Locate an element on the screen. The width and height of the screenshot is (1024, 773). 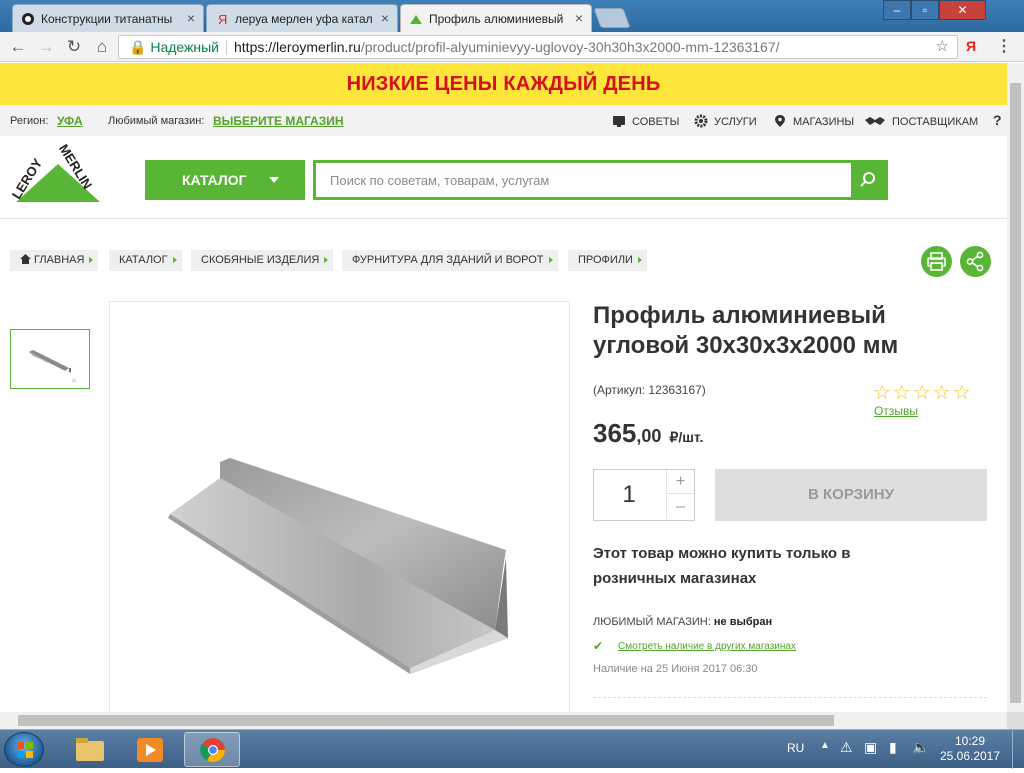
back-arrow-icon: ← is located at coordinates (18, 47).